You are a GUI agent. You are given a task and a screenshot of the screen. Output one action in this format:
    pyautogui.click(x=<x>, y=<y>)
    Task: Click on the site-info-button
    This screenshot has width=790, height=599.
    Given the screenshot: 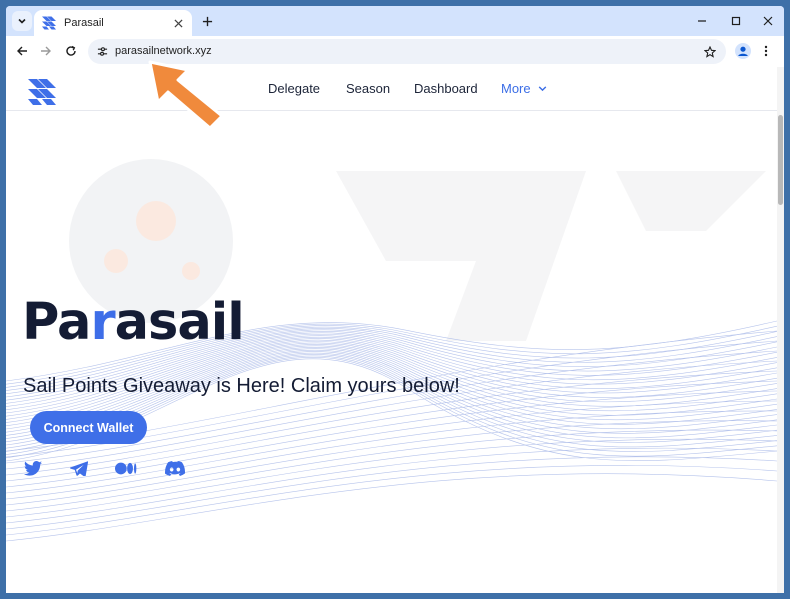 What is the action you would take?
    pyautogui.click(x=102, y=51)
    